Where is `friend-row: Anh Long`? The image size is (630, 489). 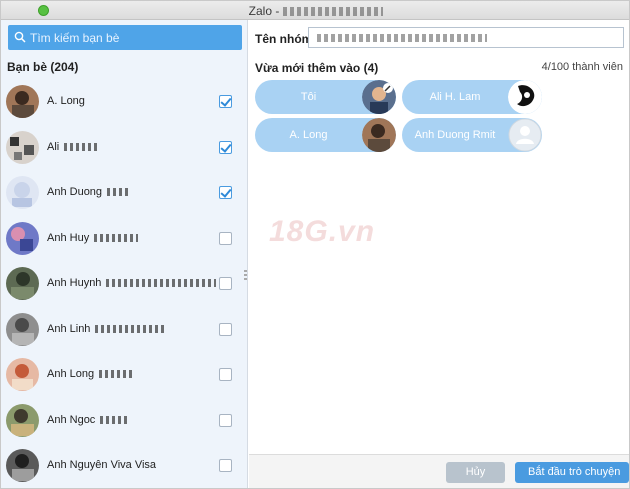
friend-row: Anh Long is located at coordinates (124, 373).